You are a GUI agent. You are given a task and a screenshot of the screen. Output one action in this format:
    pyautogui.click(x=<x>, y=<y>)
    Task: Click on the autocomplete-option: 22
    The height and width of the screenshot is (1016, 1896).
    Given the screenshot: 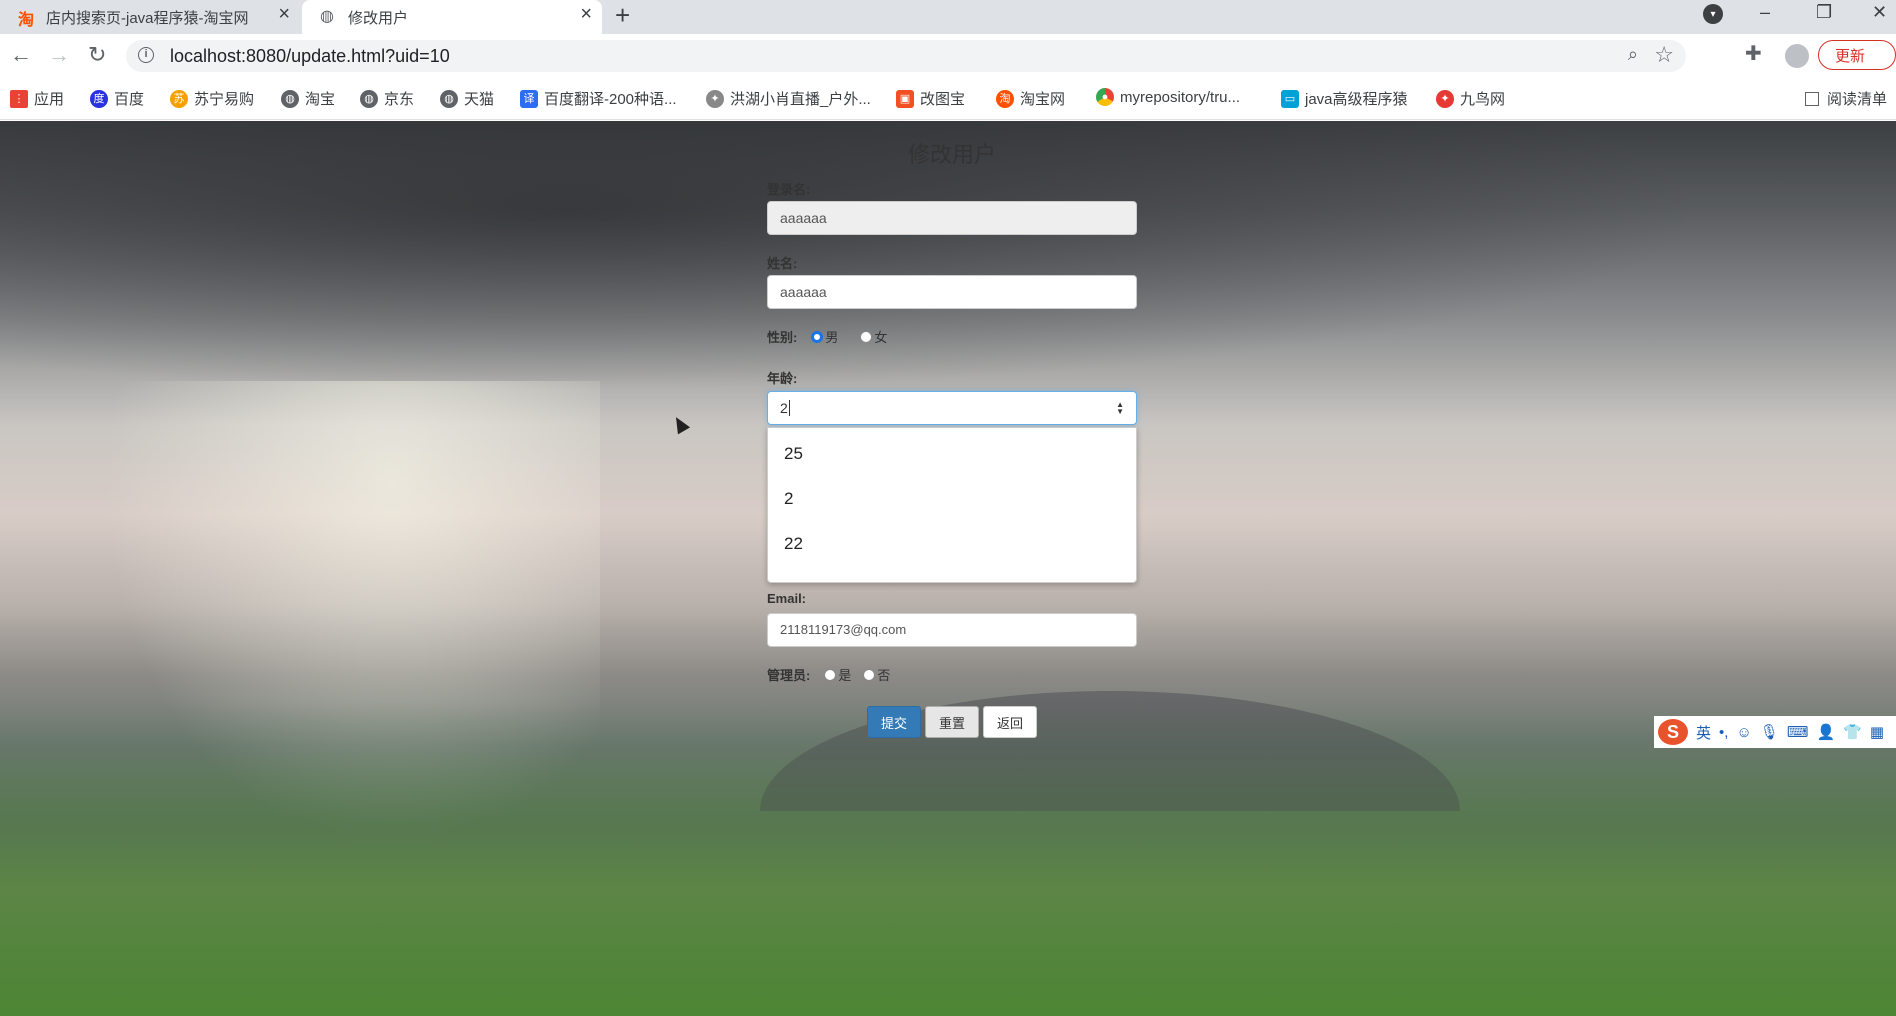 What is the action you would take?
    pyautogui.click(x=793, y=544)
    